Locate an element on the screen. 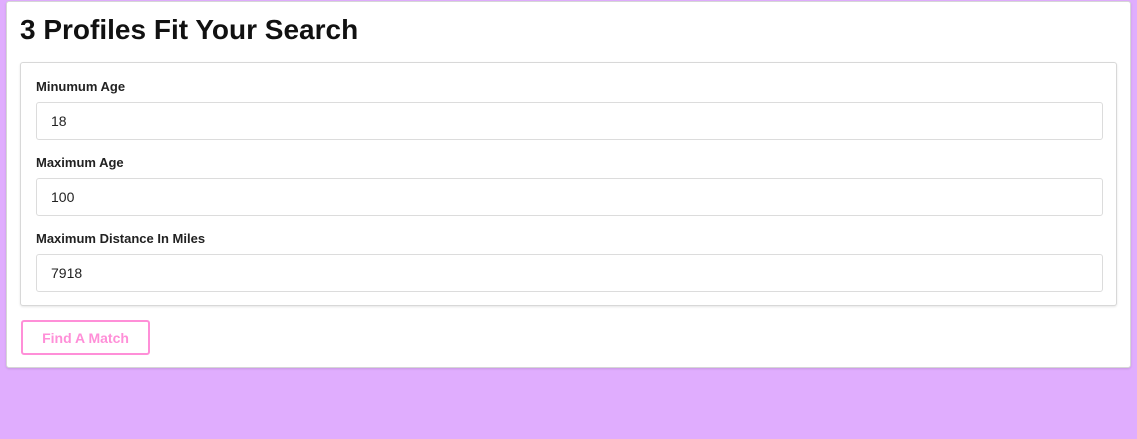 This screenshot has width=1137, height=439. max-distance-label: Maximum Distance In Miles is located at coordinates (121, 238).